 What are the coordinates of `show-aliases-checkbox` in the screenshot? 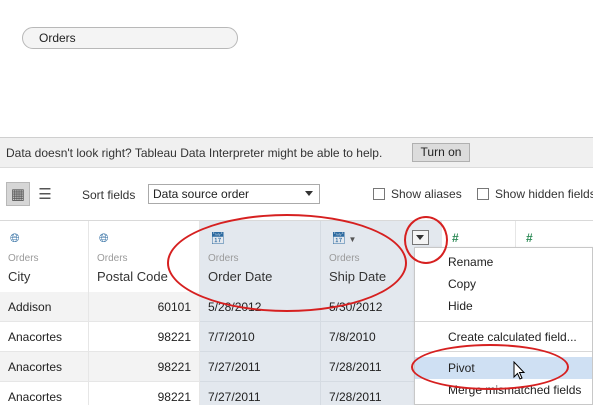 It's located at (379, 194).